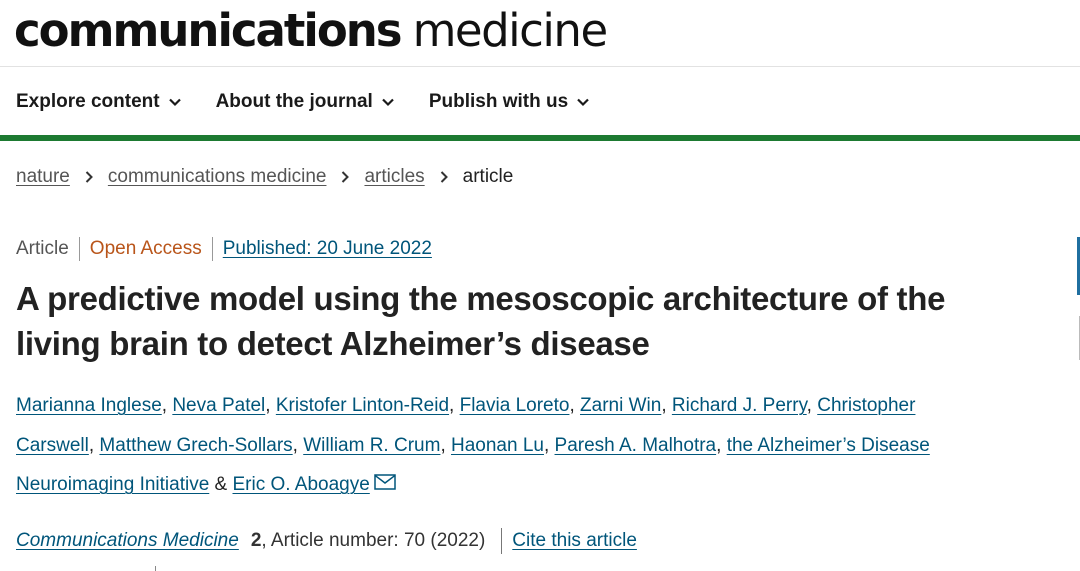  What do you see at coordinates (218, 405) in the screenshot?
I see `author-link: Neva Patel` at bounding box center [218, 405].